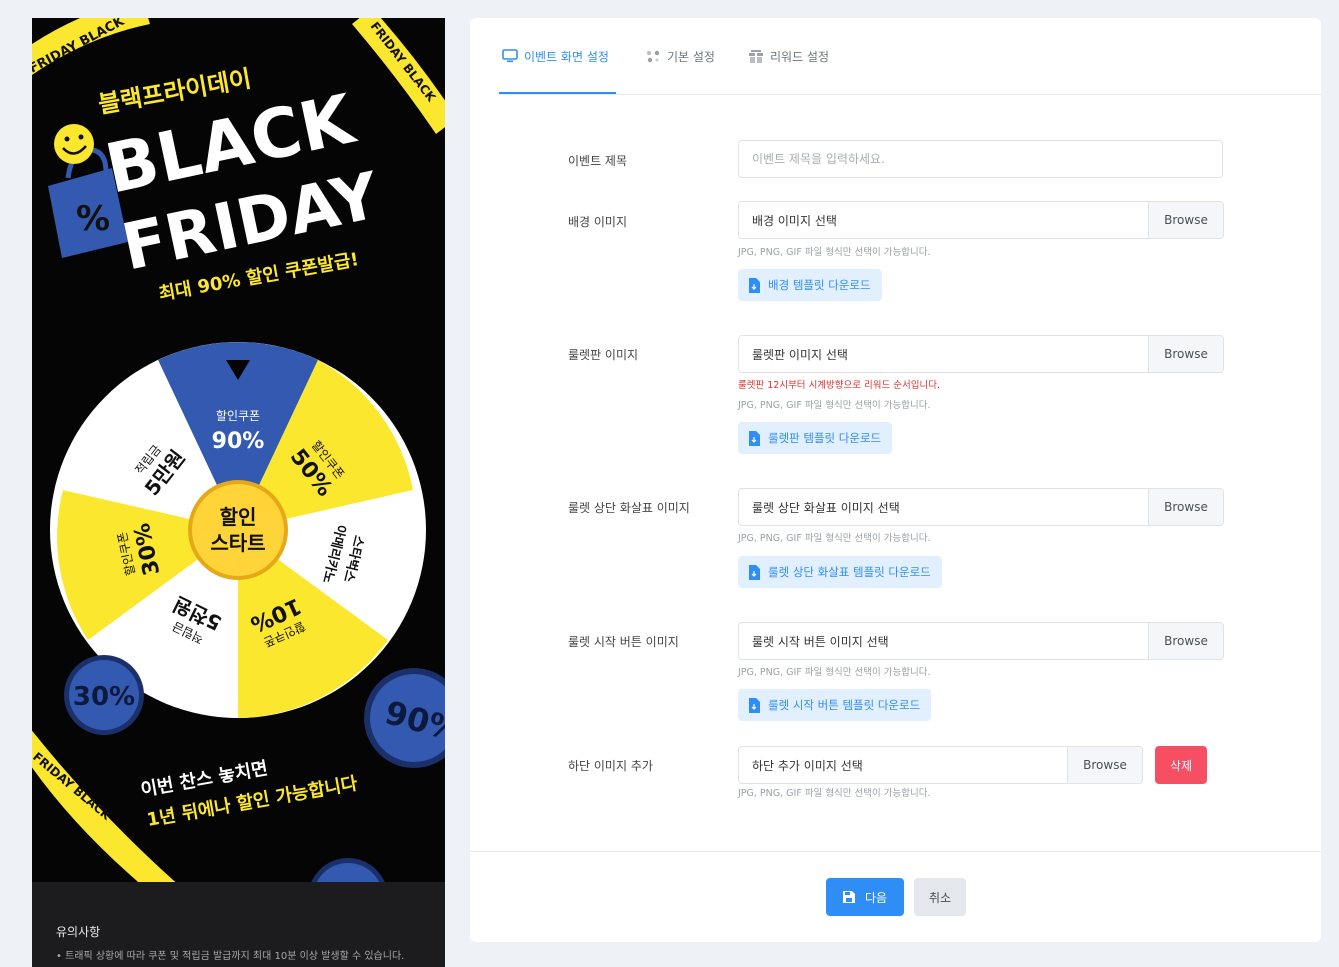  Describe the element at coordinates (981, 507) in the screenshot. I see `arrow-file-input: 룰렛 상단 화살표 이미지 선택 Browse` at that location.